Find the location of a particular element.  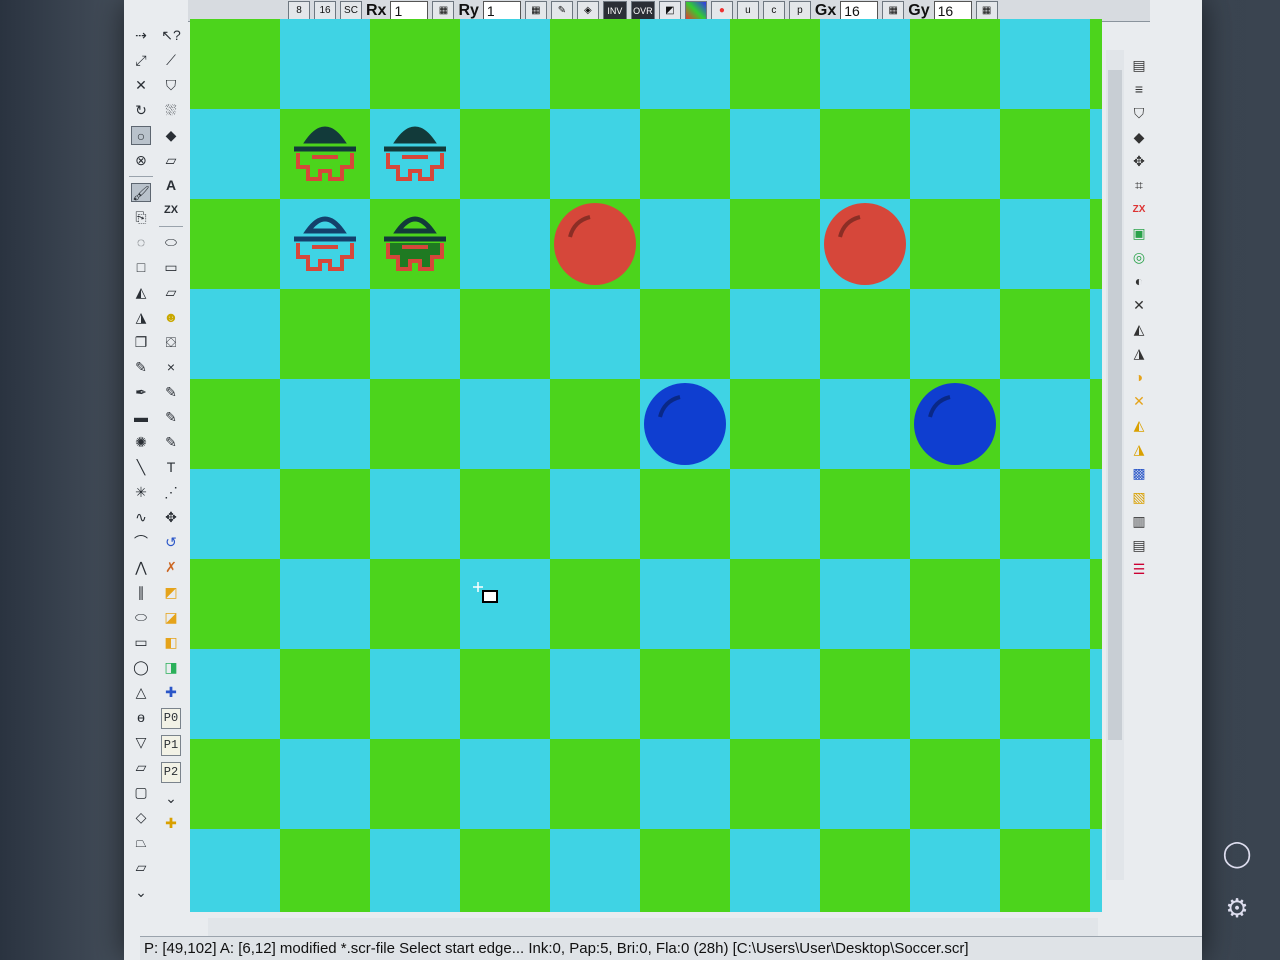

mirror-v-icon: ◮ is located at coordinates (1139, 353).